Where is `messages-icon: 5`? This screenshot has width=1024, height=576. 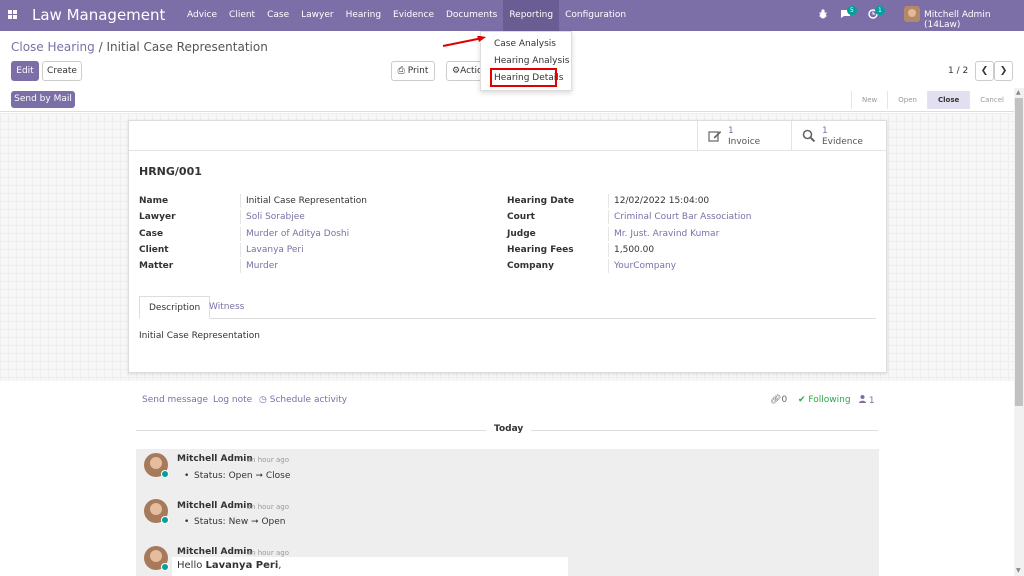
messages-icon: 5 is located at coordinates (848, 14).